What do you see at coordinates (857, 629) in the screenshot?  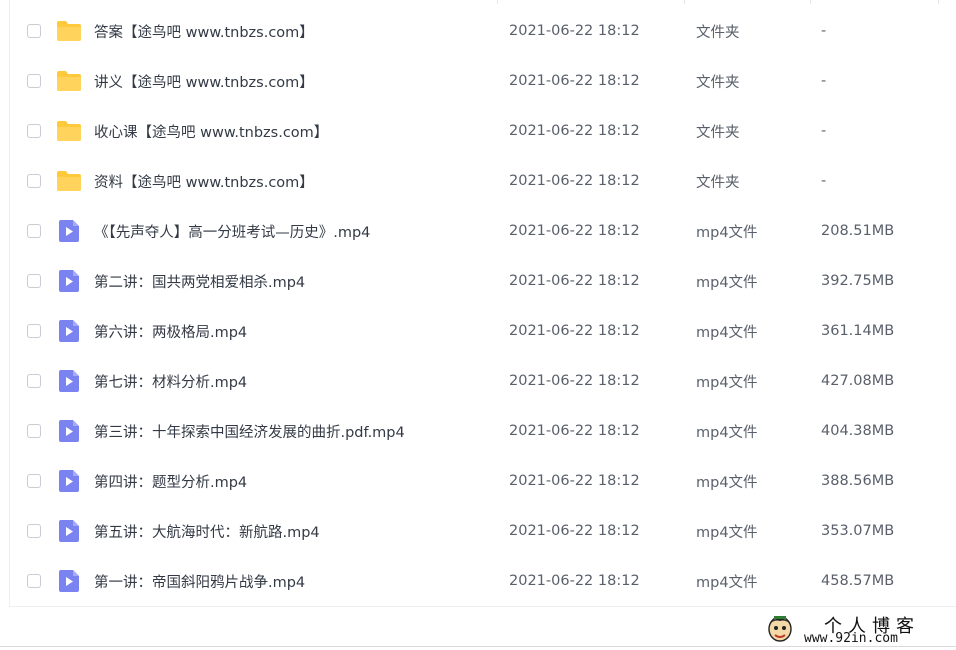 I see `watermark: 个人博客 www.92in.com` at bounding box center [857, 629].